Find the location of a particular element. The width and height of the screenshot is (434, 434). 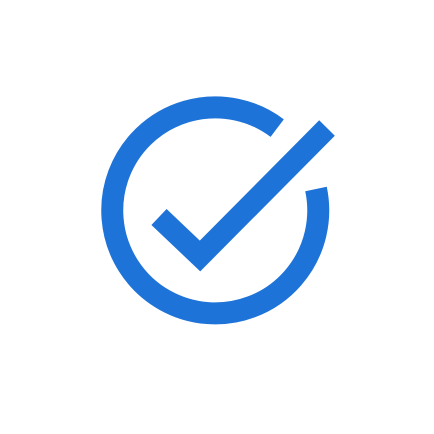

check-mark is located at coordinates (243, 196).